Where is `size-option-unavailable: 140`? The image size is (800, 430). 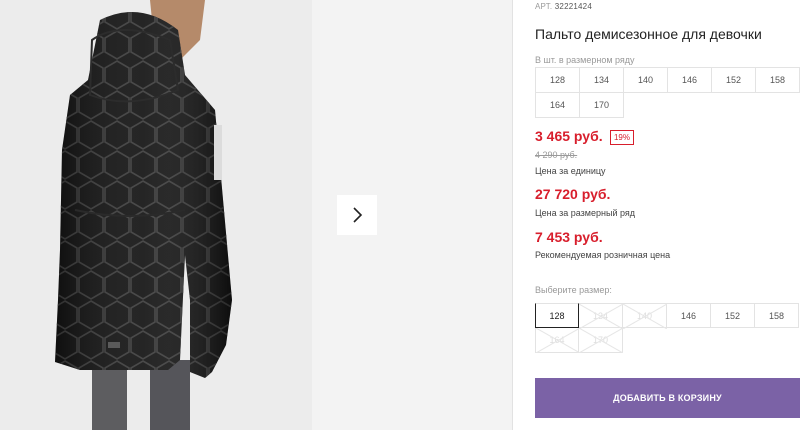 size-option-unavailable: 140 is located at coordinates (645, 316).